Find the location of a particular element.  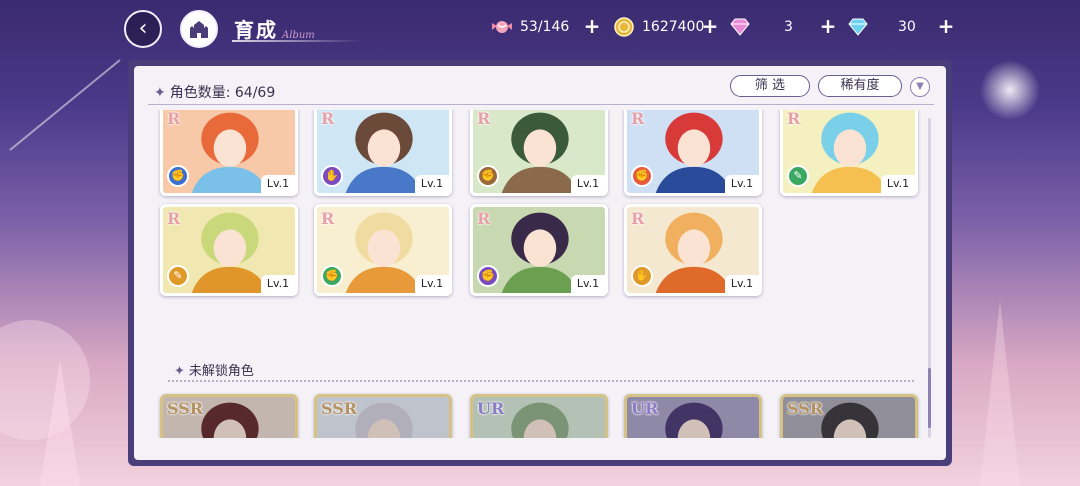

pink-diamond-icon is located at coordinates (740, 27).